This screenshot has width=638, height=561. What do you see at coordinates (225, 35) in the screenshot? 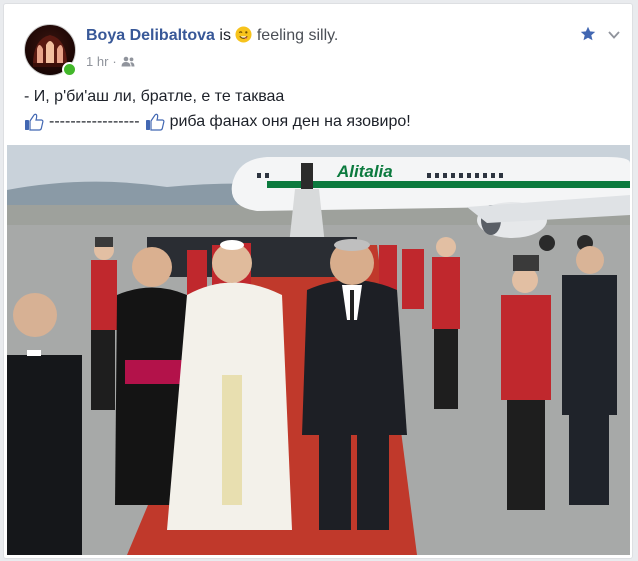
I see `is-text: is` at bounding box center [225, 35].